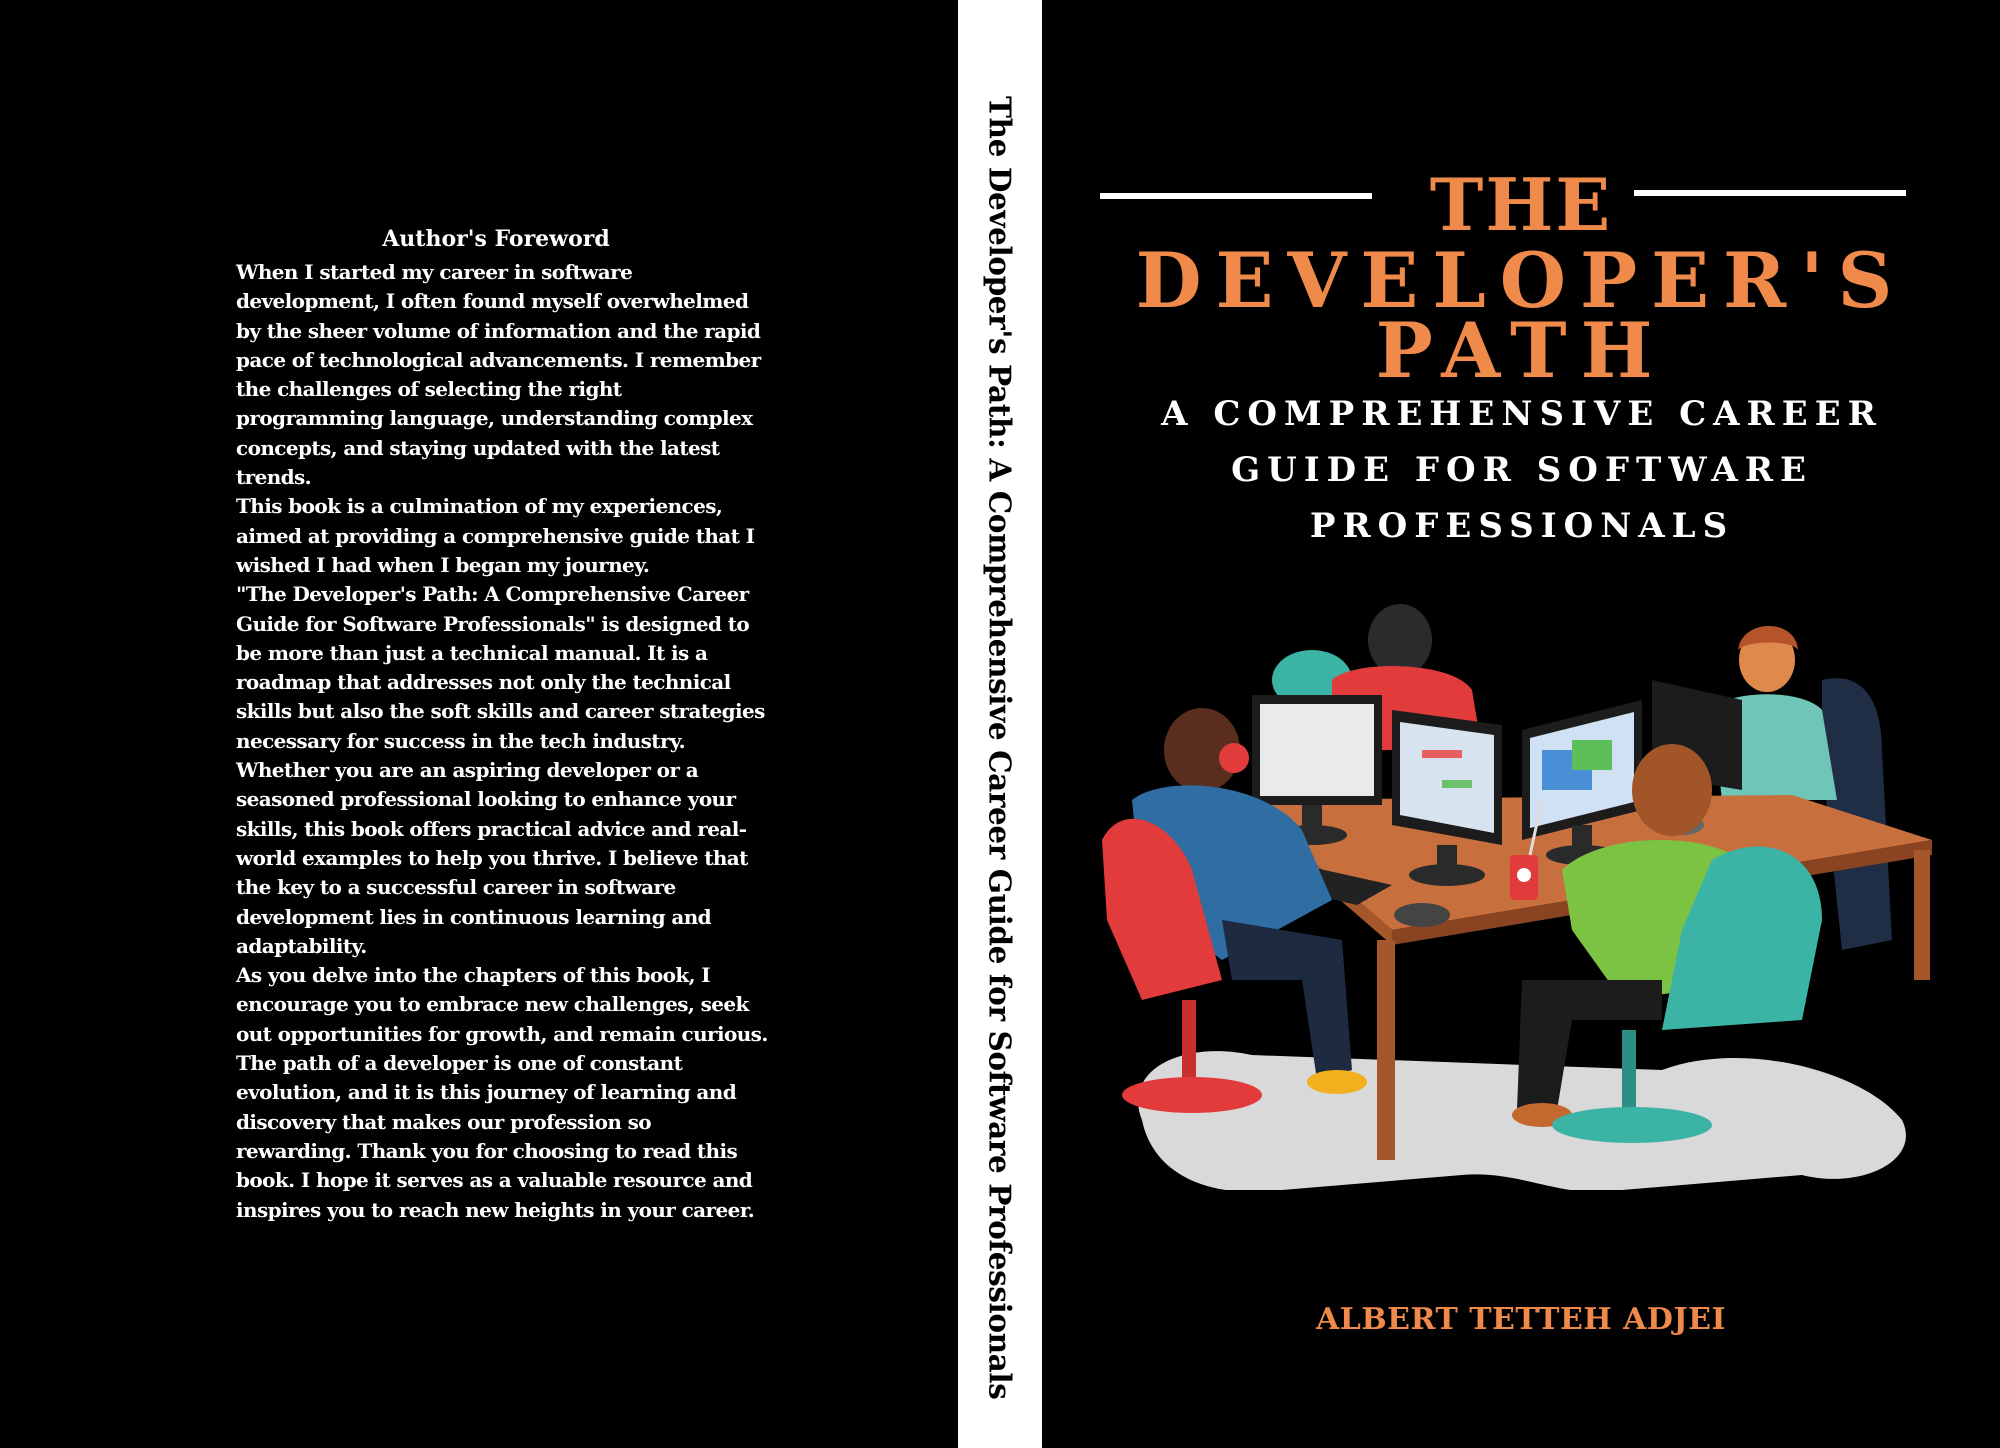  What do you see at coordinates (1192, 1095) in the screenshot?
I see `chair-red-base` at bounding box center [1192, 1095].